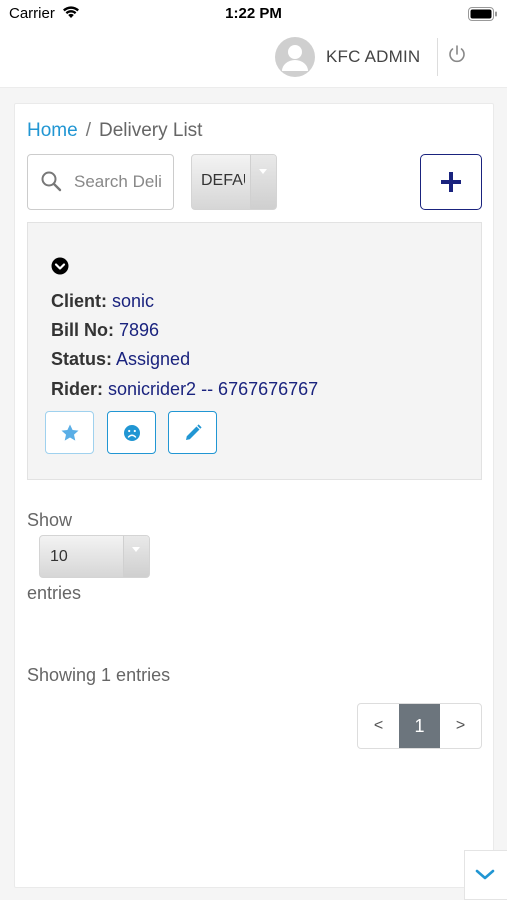 Image resolution: width=507 pixels, height=900 pixels. I want to click on pagination-page-1: 1, so click(419, 726).